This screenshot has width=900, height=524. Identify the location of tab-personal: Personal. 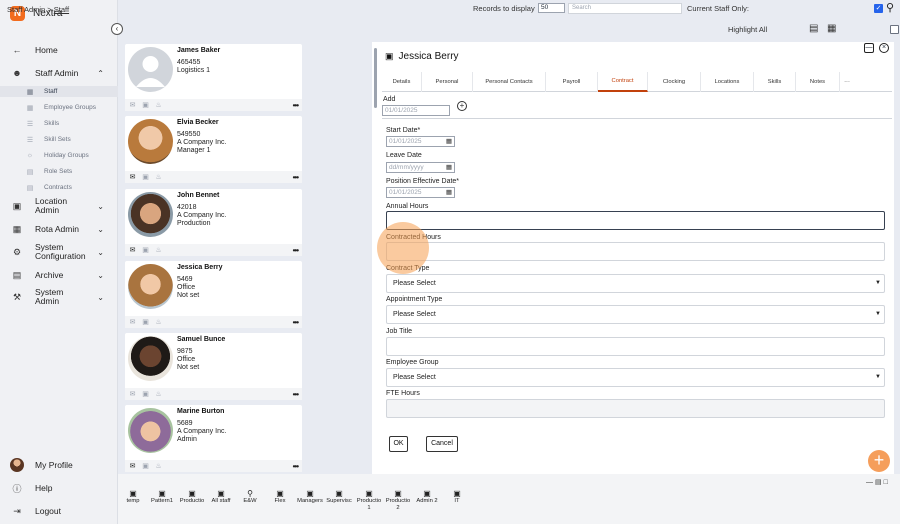
(447, 82).